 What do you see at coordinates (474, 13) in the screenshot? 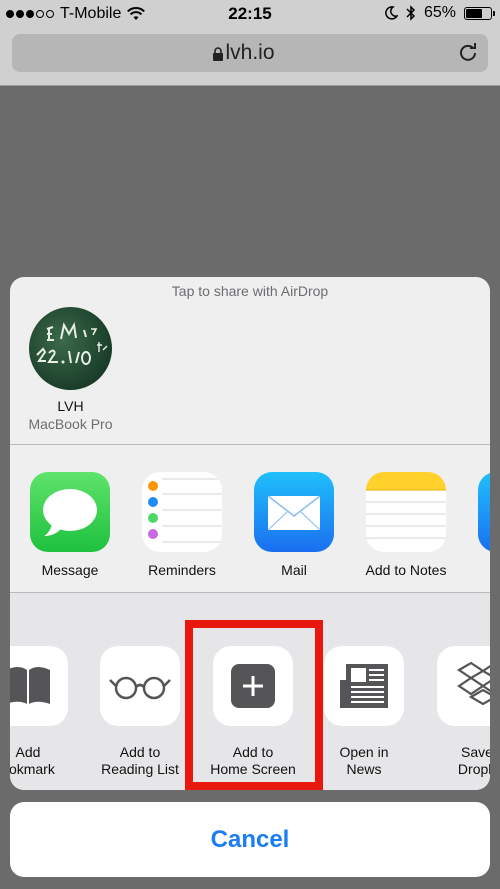
I see `battery-level` at bounding box center [474, 13].